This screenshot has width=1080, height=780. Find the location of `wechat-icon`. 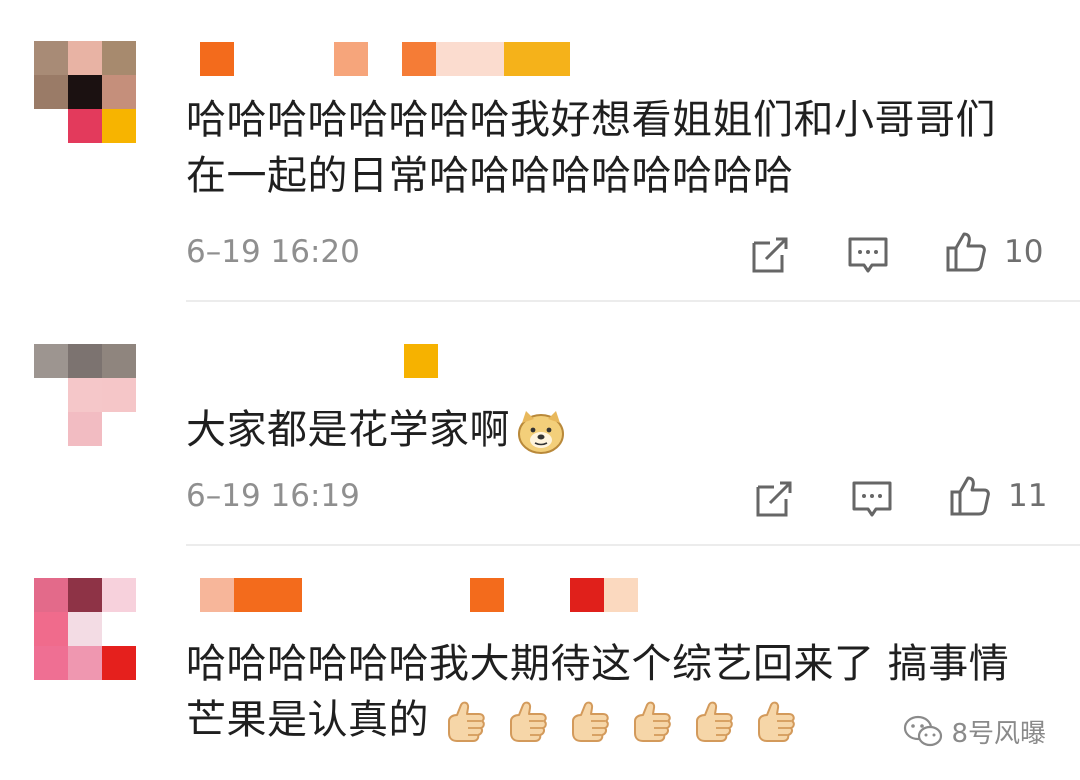

wechat-icon is located at coordinates (923, 730).